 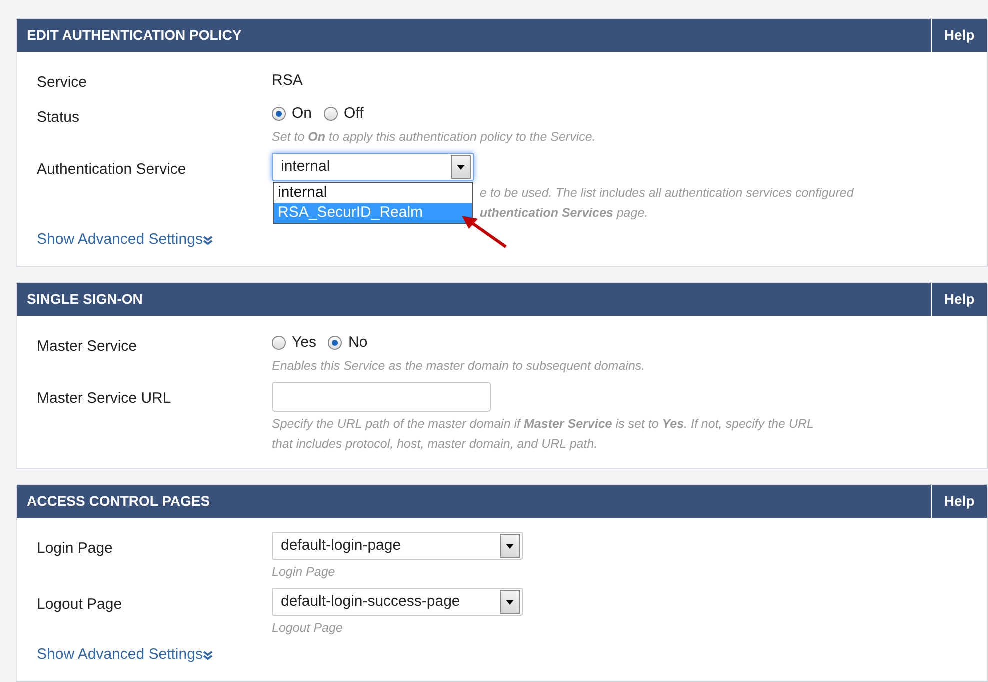 I want to click on hint-text: e to be used. The list includes all authentication services configured, so click(x=667, y=193).